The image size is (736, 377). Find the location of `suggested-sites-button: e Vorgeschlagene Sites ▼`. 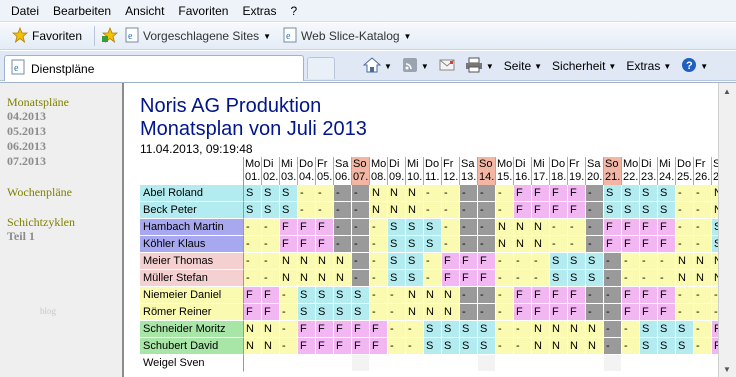

suggested-sites-button: e Vorgeschlagene Sites ▼ is located at coordinates (198, 36).